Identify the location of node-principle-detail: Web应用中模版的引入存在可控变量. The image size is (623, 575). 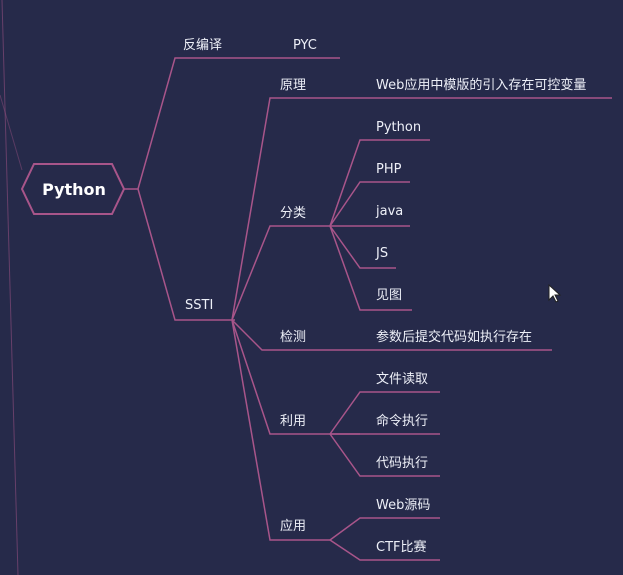
(481, 86).